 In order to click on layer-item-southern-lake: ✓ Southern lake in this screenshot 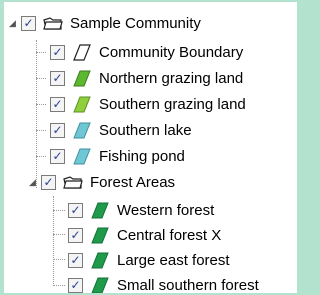, I will do `click(121, 130)`.